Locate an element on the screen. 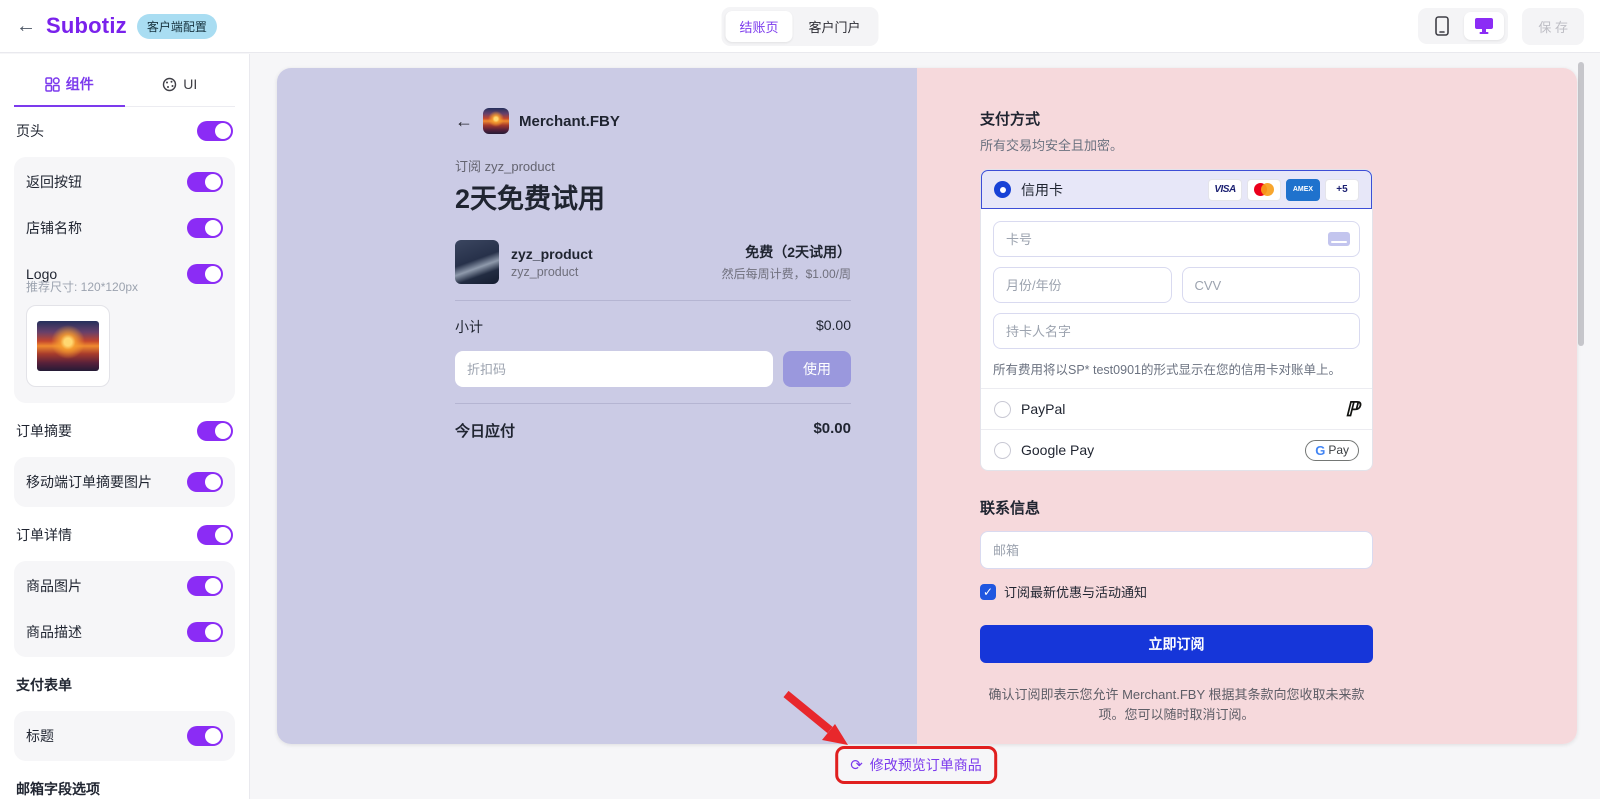 The image size is (1600, 799). newsletter-row: ✓ 订阅最新优惠与活动通知 is located at coordinates (1176, 591).